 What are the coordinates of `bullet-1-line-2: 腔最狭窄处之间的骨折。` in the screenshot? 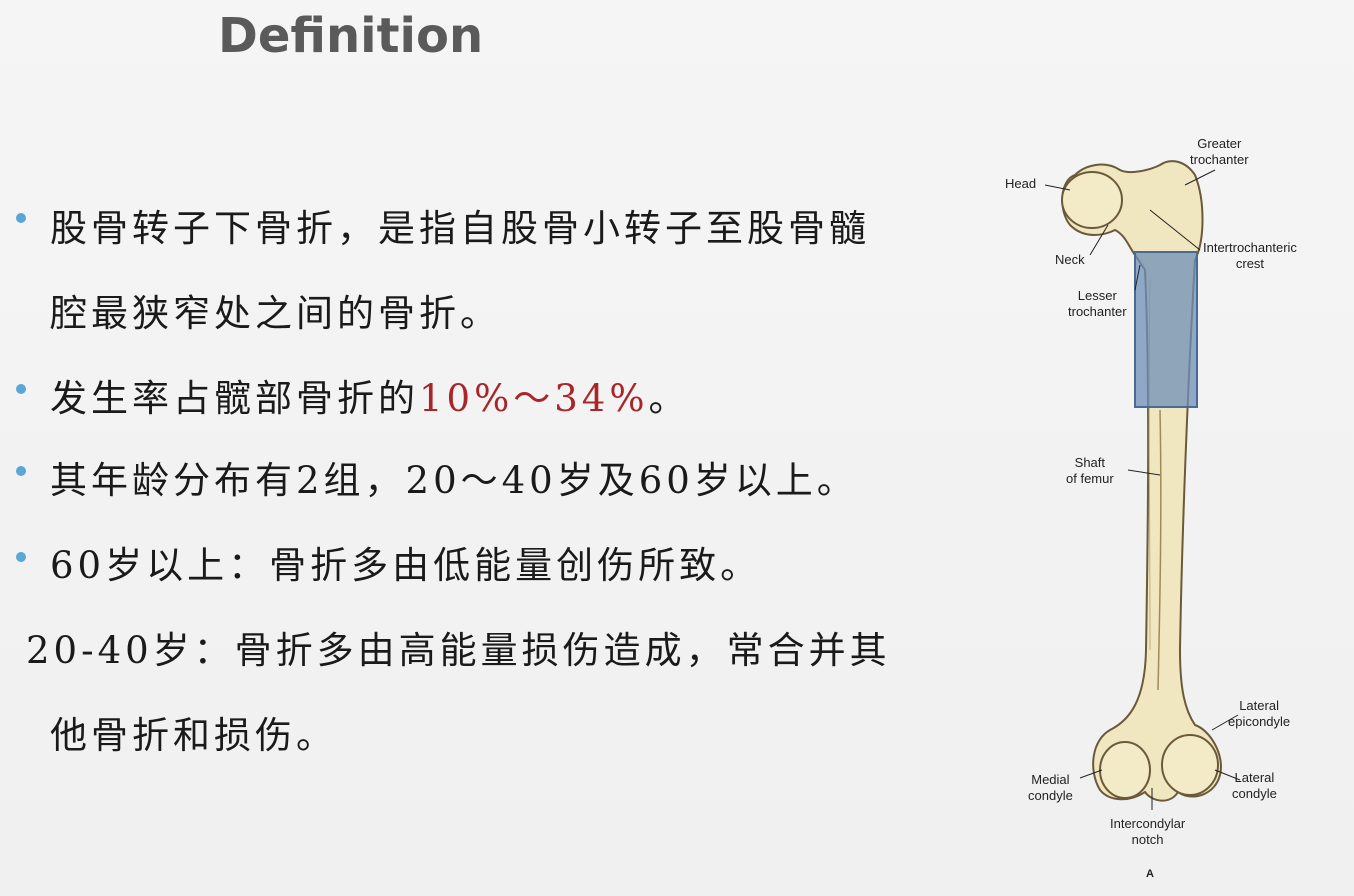 It's located at (275, 313).